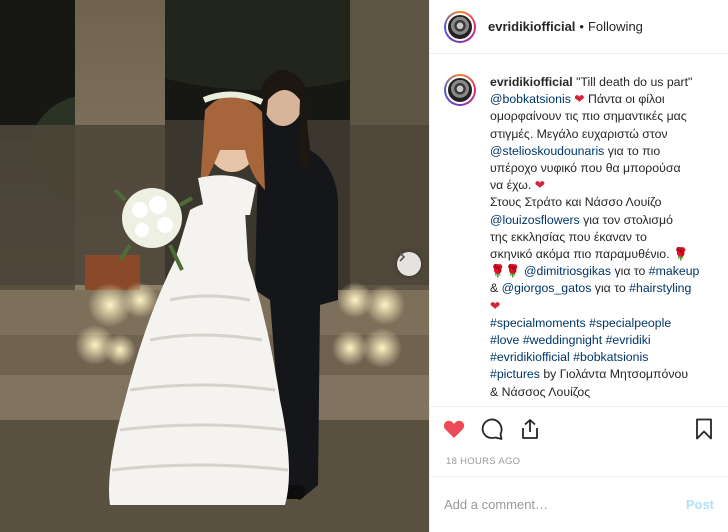 Image resolution: width=728 pixels, height=532 pixels. Describe the element at coordinates (610, 357) in the screenshot. I see `hashtag-bobkatsionis: #bobkatsionis` at that location.